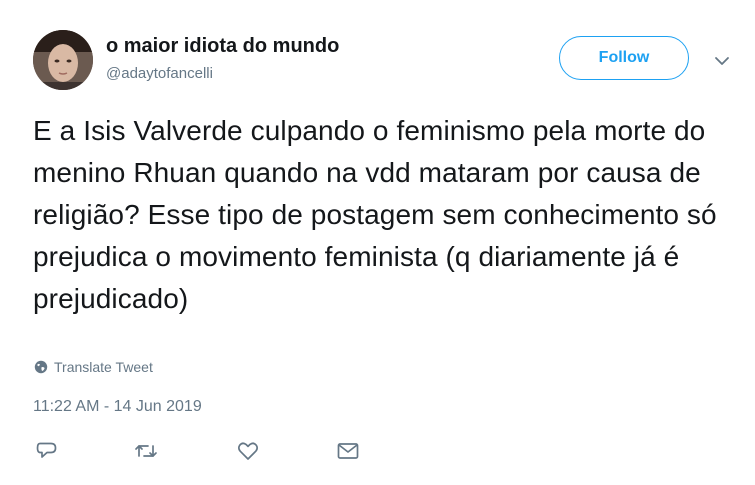 Image resolution: width=755 pixels, height=485 pixels. Describe the element at coordinates (248, 451) in the screenshot. I see `like-icon` at that location.